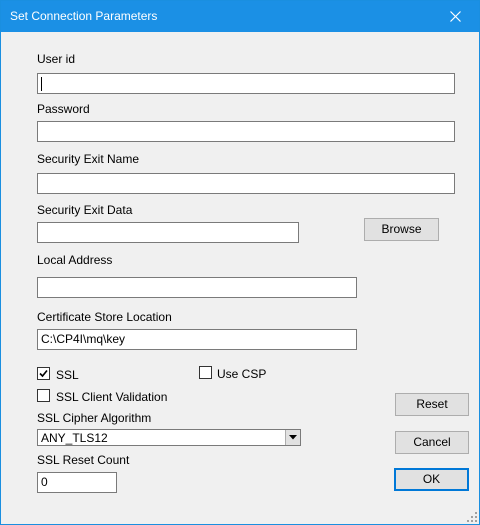 The height and width of the screenshot is (525, 480). I want to click on dropdown-button, so click(292, 437).